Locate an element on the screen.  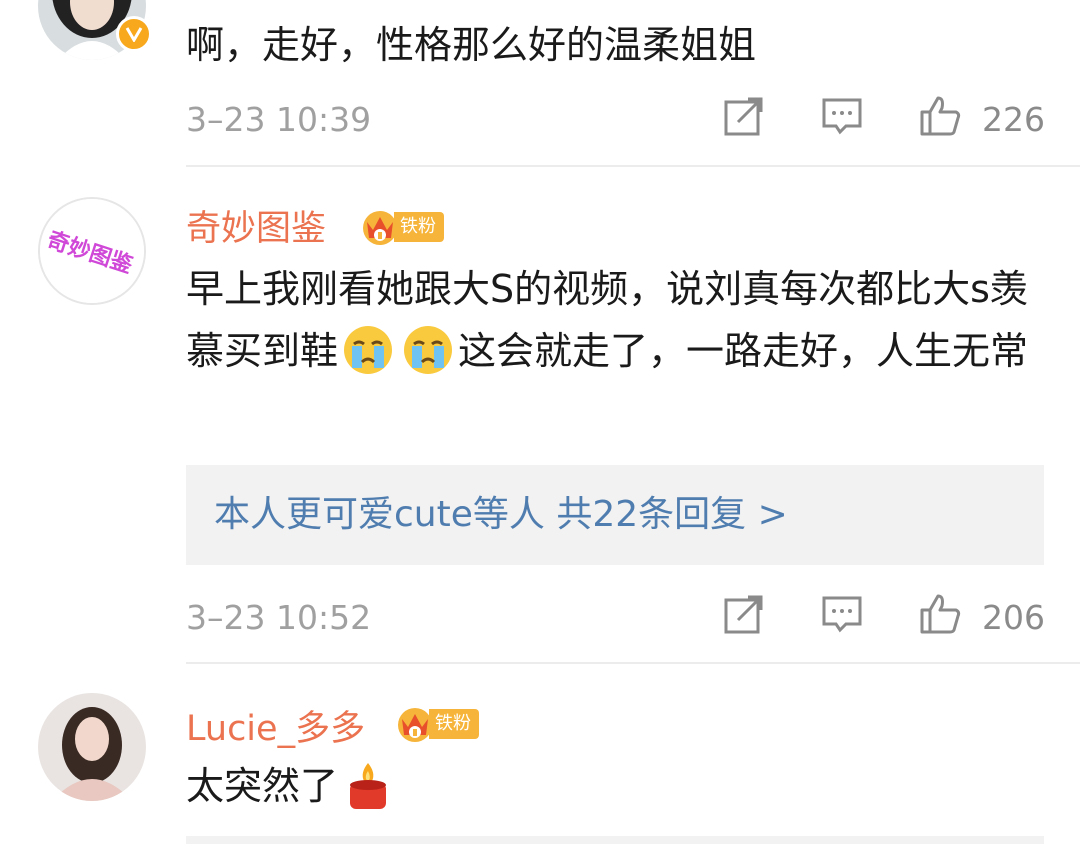
comment-text: 太突然了 is located at coordinates (611, 786).